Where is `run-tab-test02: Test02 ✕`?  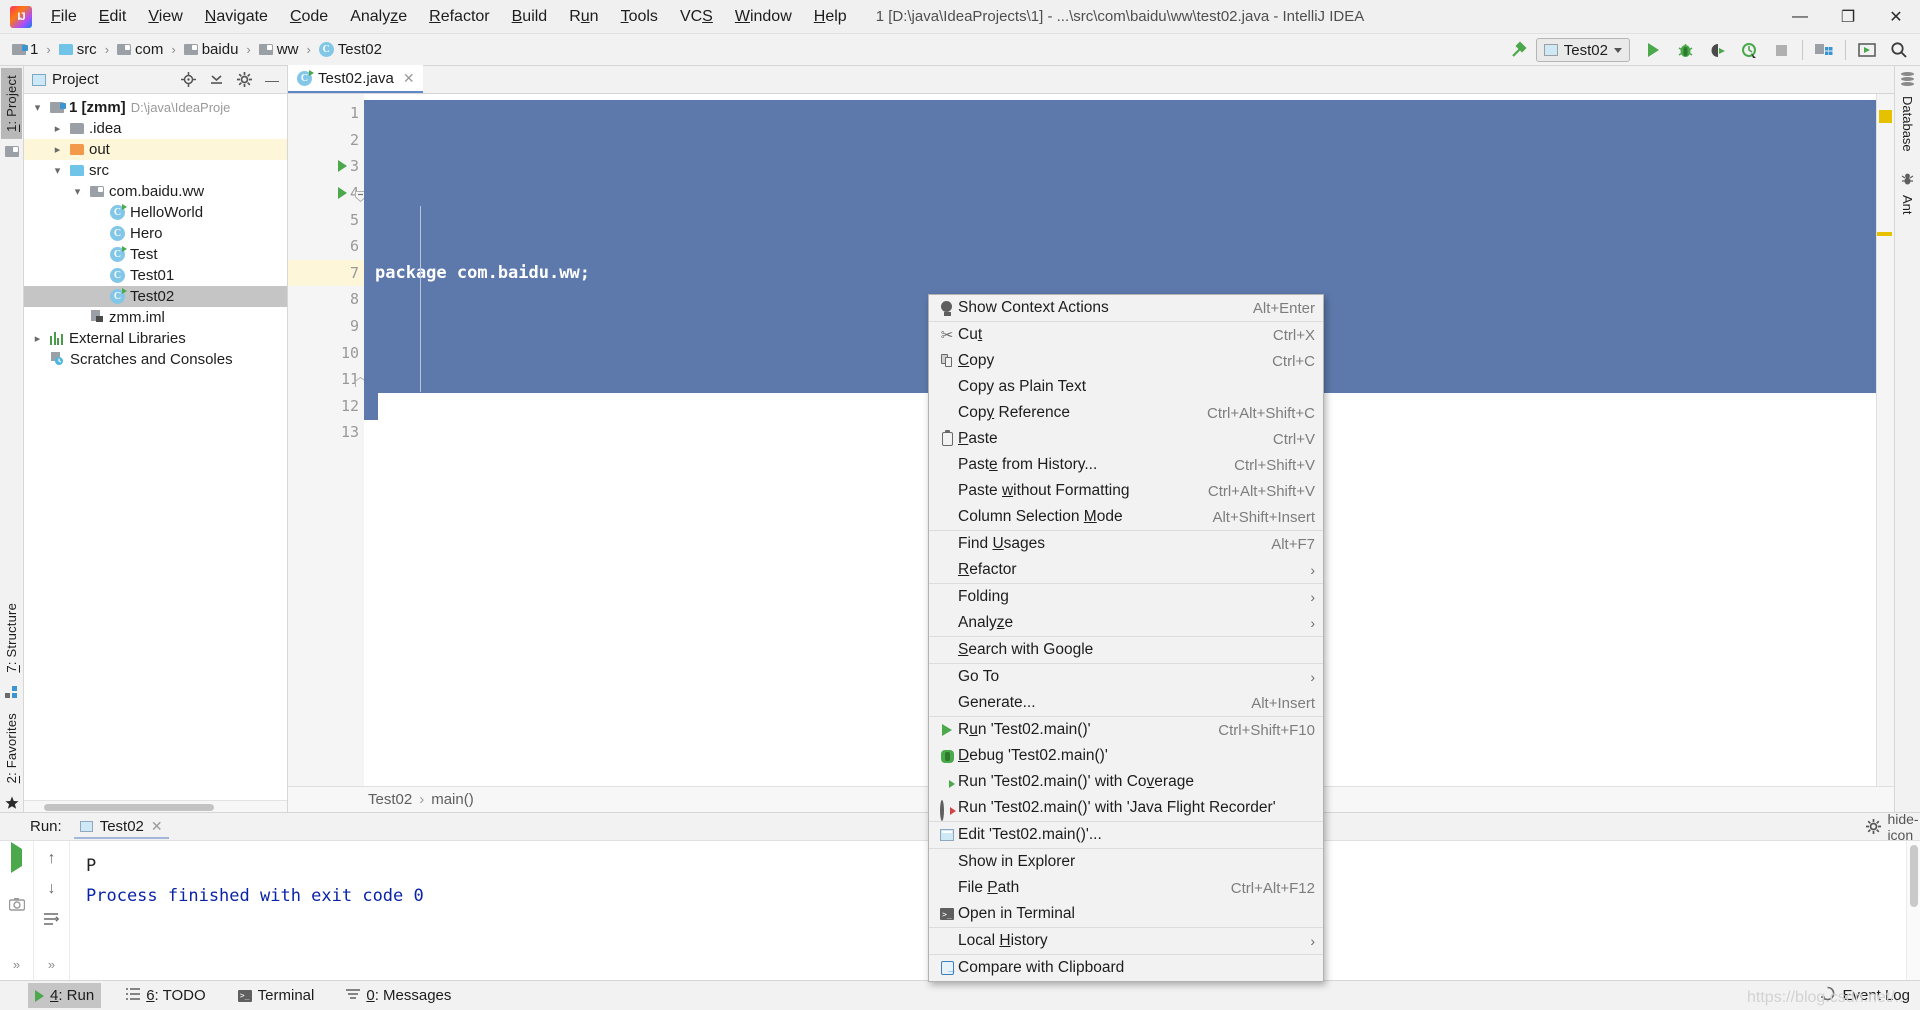
run-tab-test02: Test02 ✕ is located at coordinates (121, 826).